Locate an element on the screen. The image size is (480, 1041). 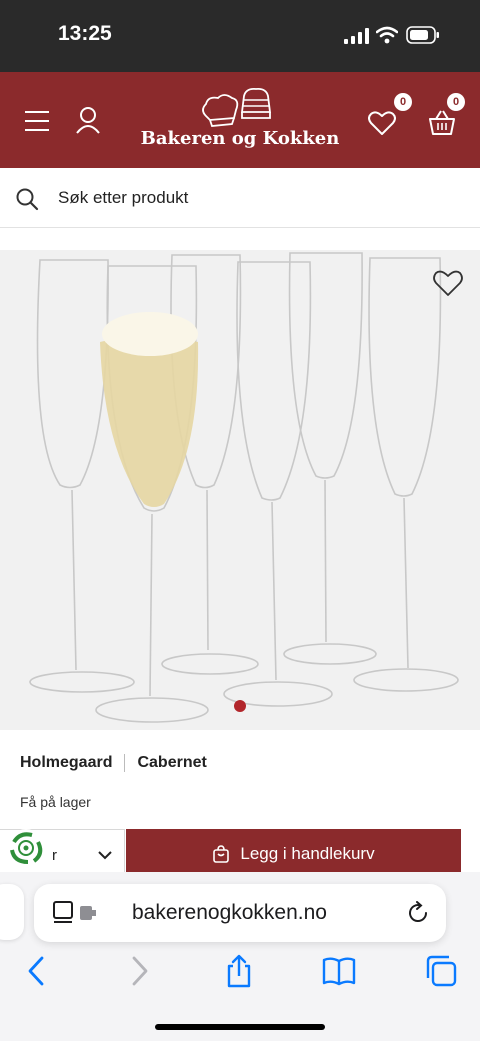
address-bar: bakerenogkokken.no is located at coordinates (240, 913).